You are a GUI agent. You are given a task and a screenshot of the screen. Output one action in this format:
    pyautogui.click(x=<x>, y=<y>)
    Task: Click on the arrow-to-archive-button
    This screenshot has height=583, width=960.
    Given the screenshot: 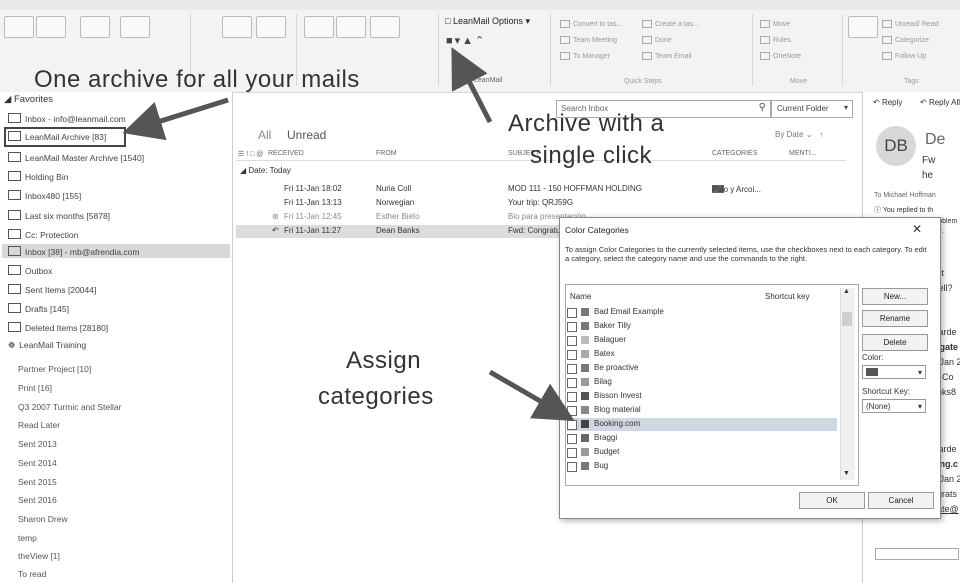 What is the action you would take?
    pyautogui.click(x=472, y=85)
    